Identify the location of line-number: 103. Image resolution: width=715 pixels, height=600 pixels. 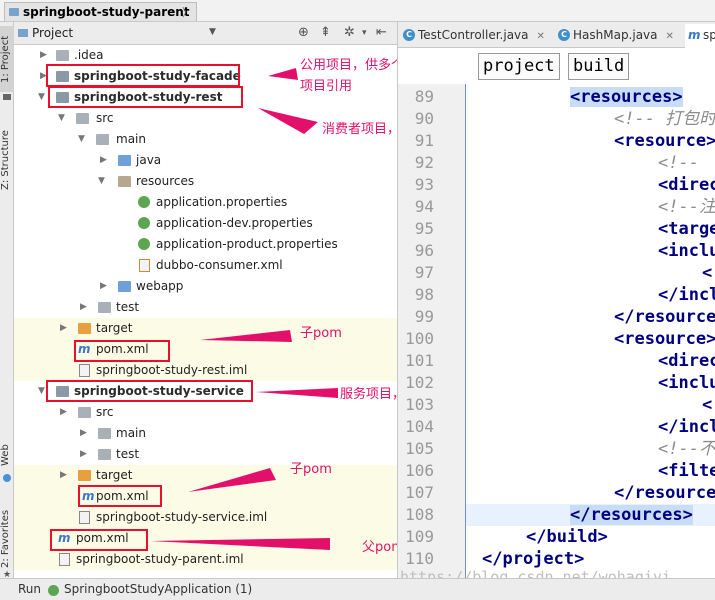
(419, 404).